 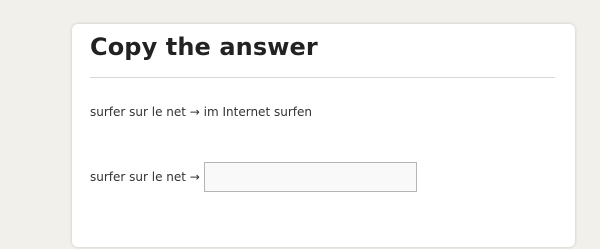 What do you see at coordinates (322, 77) in the screenshot?
I see `title-divider` at bounding box center [322, 77].